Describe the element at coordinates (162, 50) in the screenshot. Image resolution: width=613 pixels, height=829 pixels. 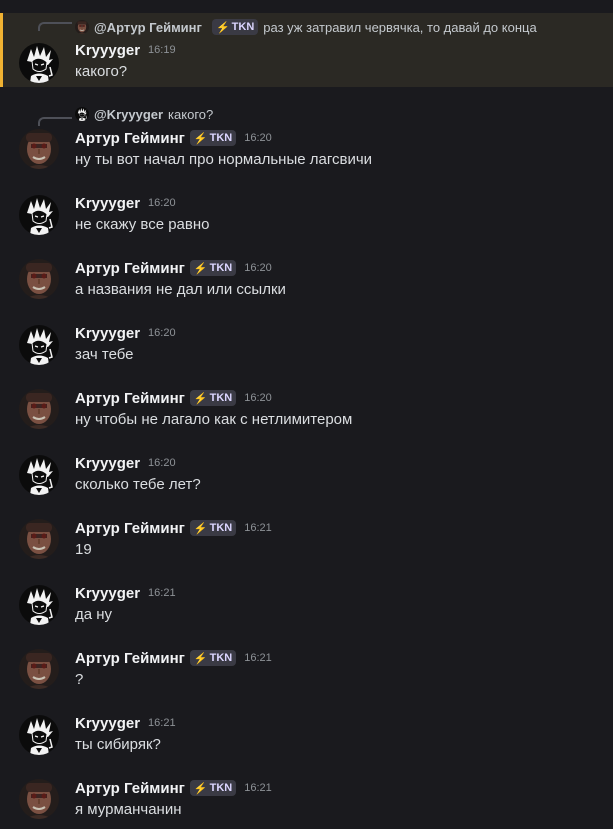
I see `timestamp: 16:19` at that location.